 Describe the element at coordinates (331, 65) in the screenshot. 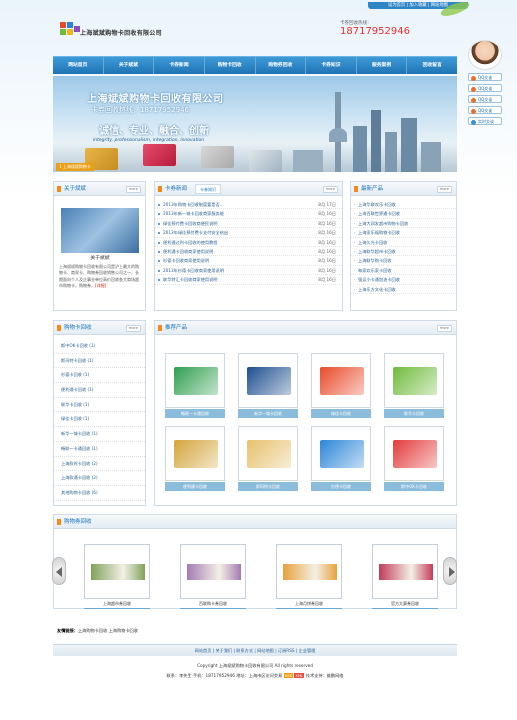

I see `nav-knowledge: 卡券知识` at that location.